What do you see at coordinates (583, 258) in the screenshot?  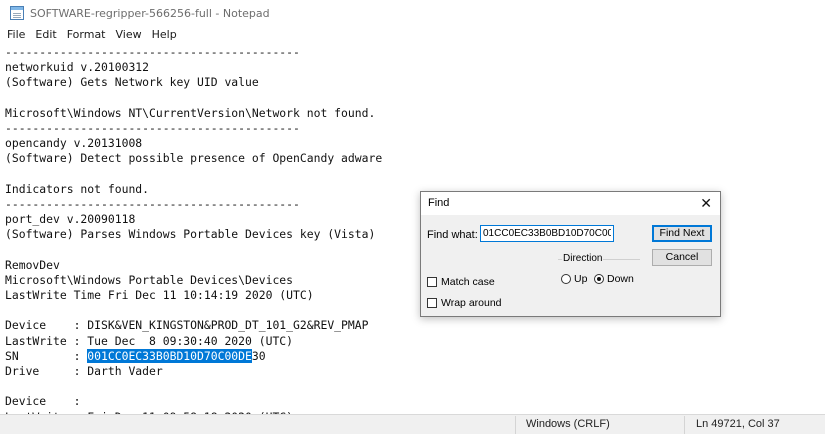 I see `direction-label: Direction` at bounding box center [583, 258].